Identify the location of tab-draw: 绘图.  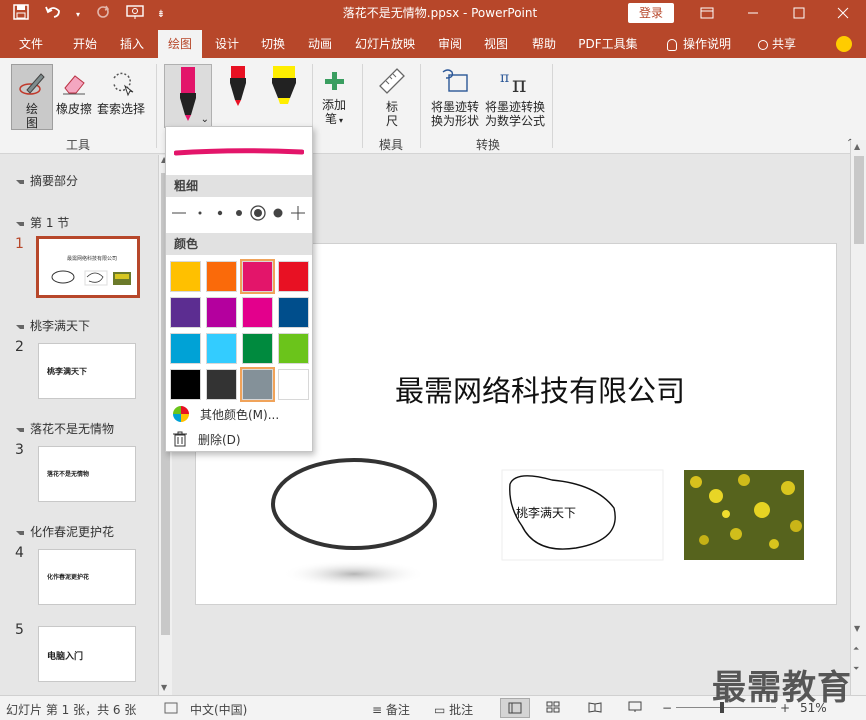
(180, 44).